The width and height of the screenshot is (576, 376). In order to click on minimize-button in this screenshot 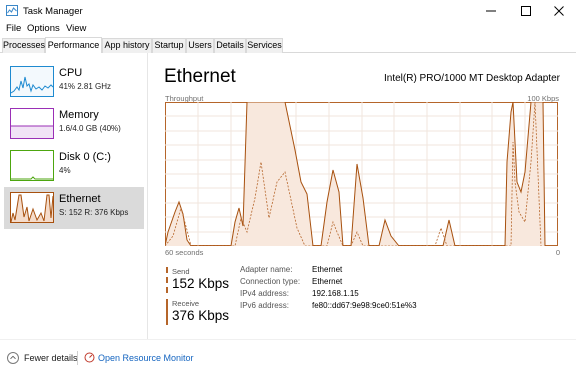, I will do `click(491, 11)`.